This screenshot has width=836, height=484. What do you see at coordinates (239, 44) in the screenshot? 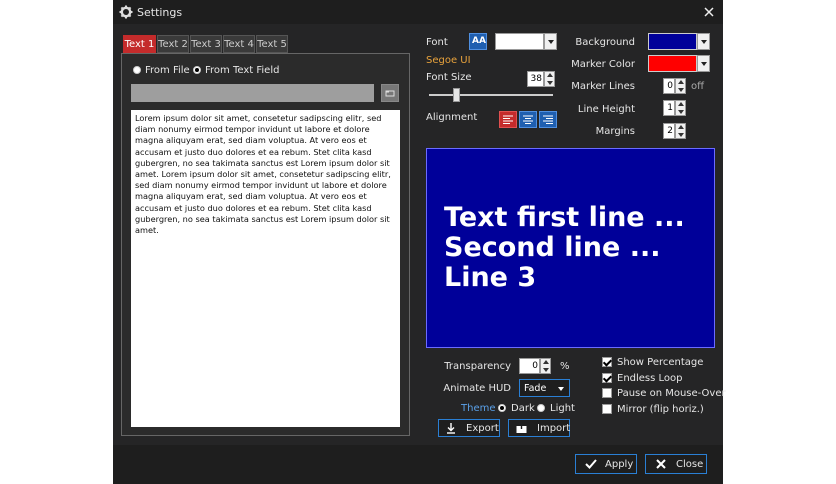
I see `tab-text-4: Text 4` at bounding box center [239, 44].